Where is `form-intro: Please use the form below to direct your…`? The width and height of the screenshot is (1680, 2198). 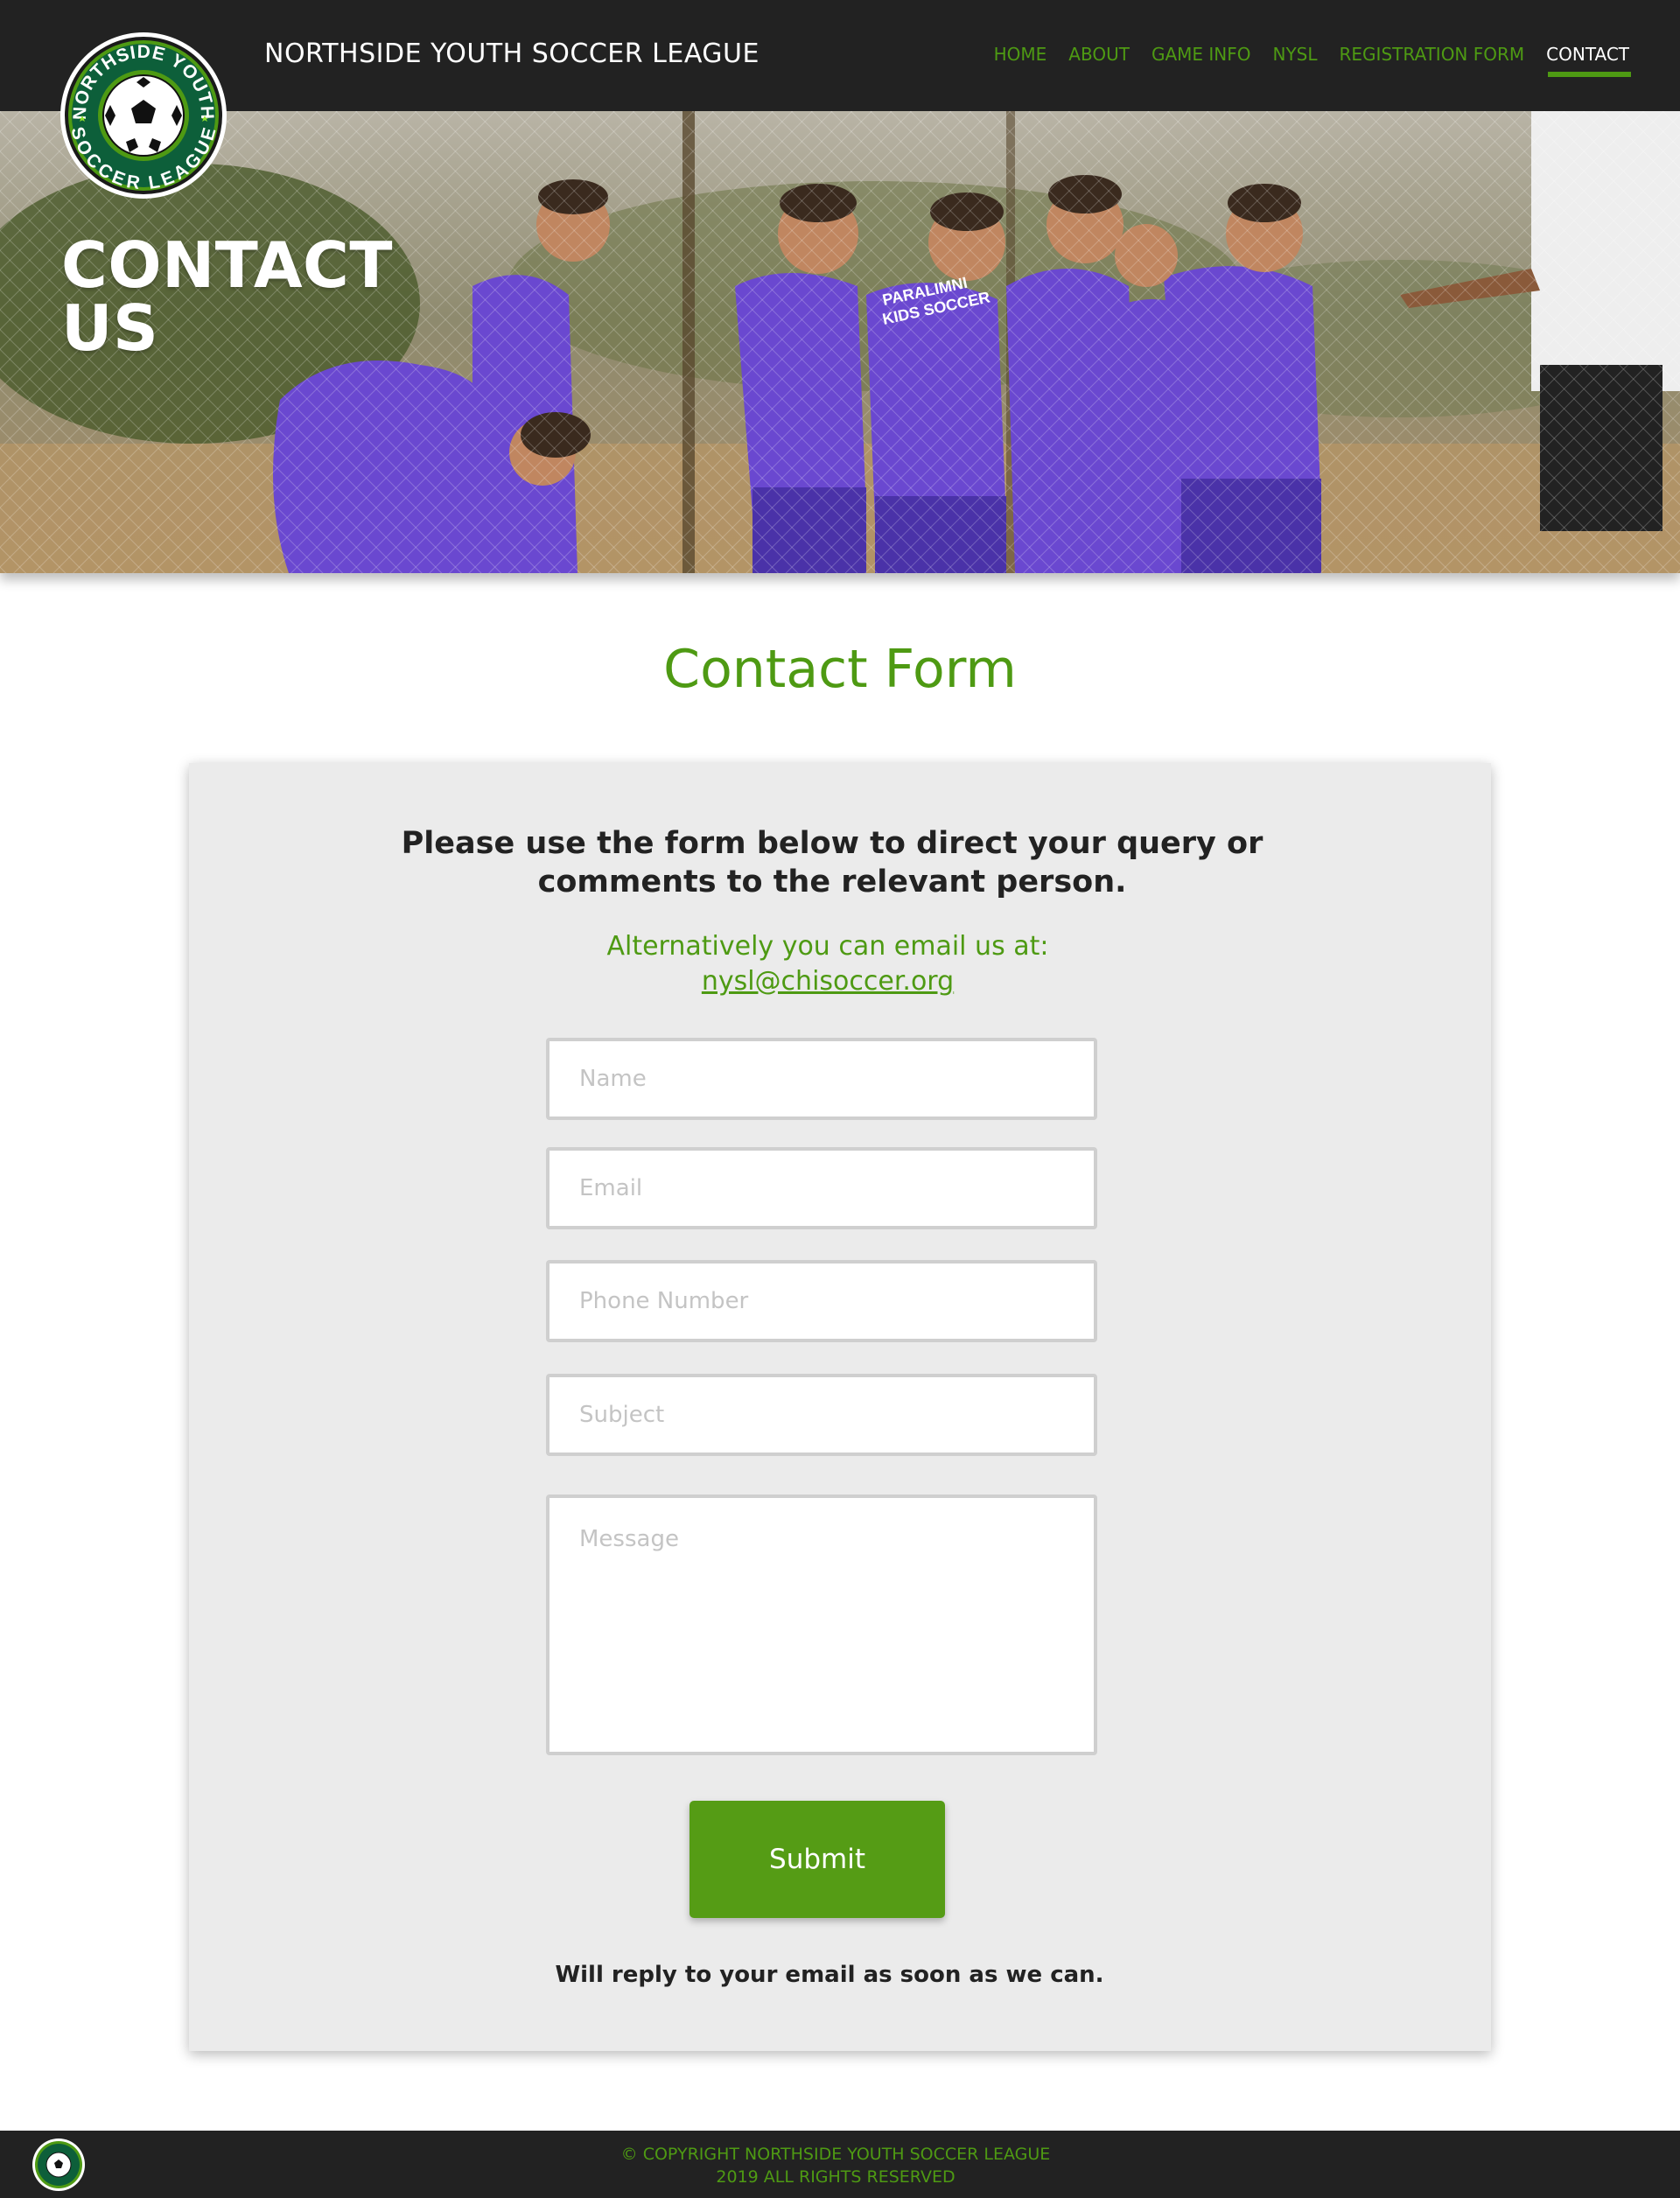
form-intro: Please use the form below to direct your… is located at coordinates (832, 862).